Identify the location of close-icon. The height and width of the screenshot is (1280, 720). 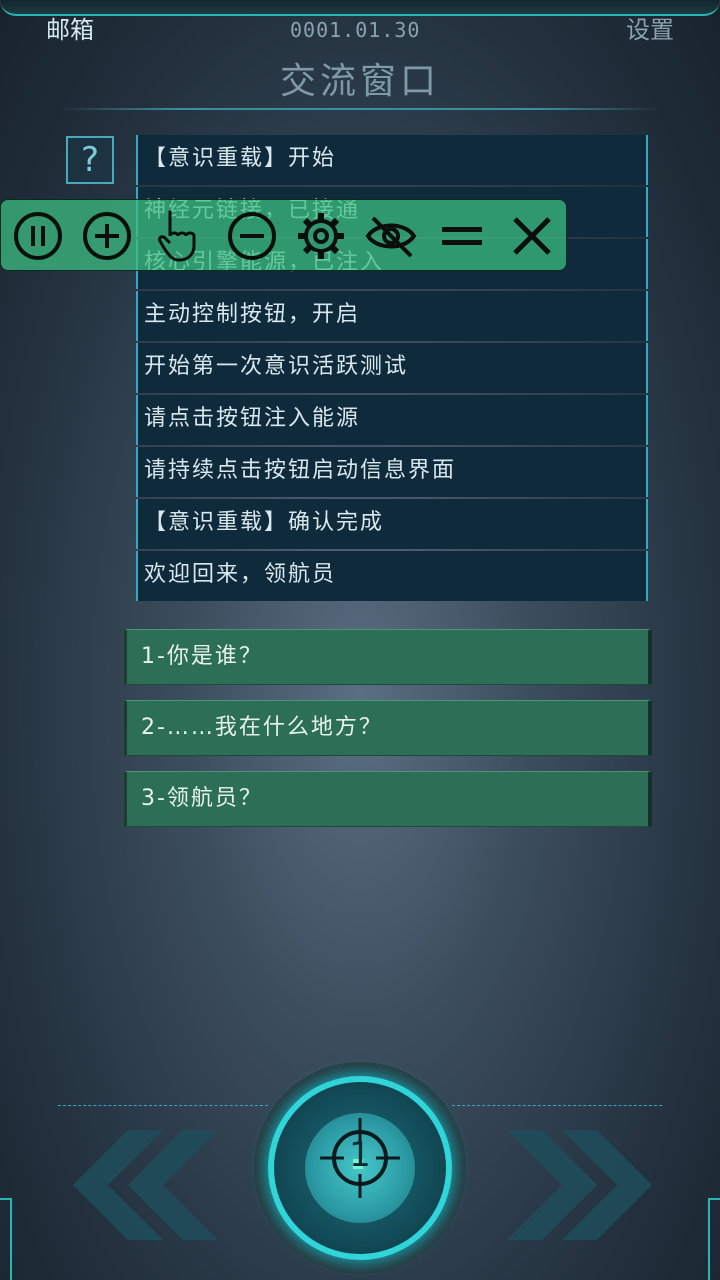
(532, 236).